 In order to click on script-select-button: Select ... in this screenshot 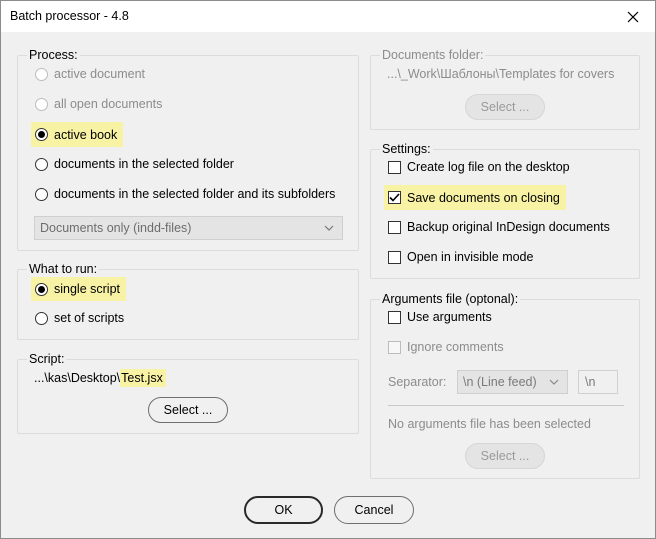, I will do `click(188, 410)`.